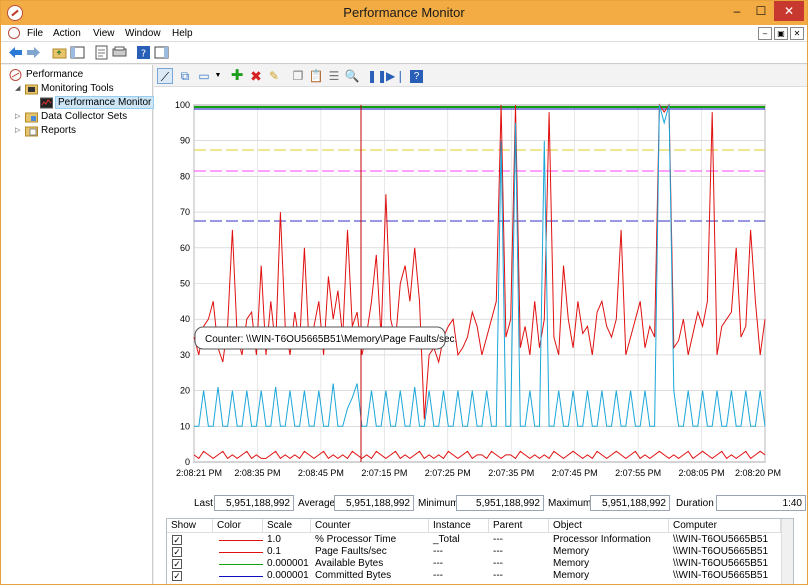  What do you see at coordinates (725, 526) in the screenshot?
I see `header-computer: Computer` at bounding box center [725, 526].